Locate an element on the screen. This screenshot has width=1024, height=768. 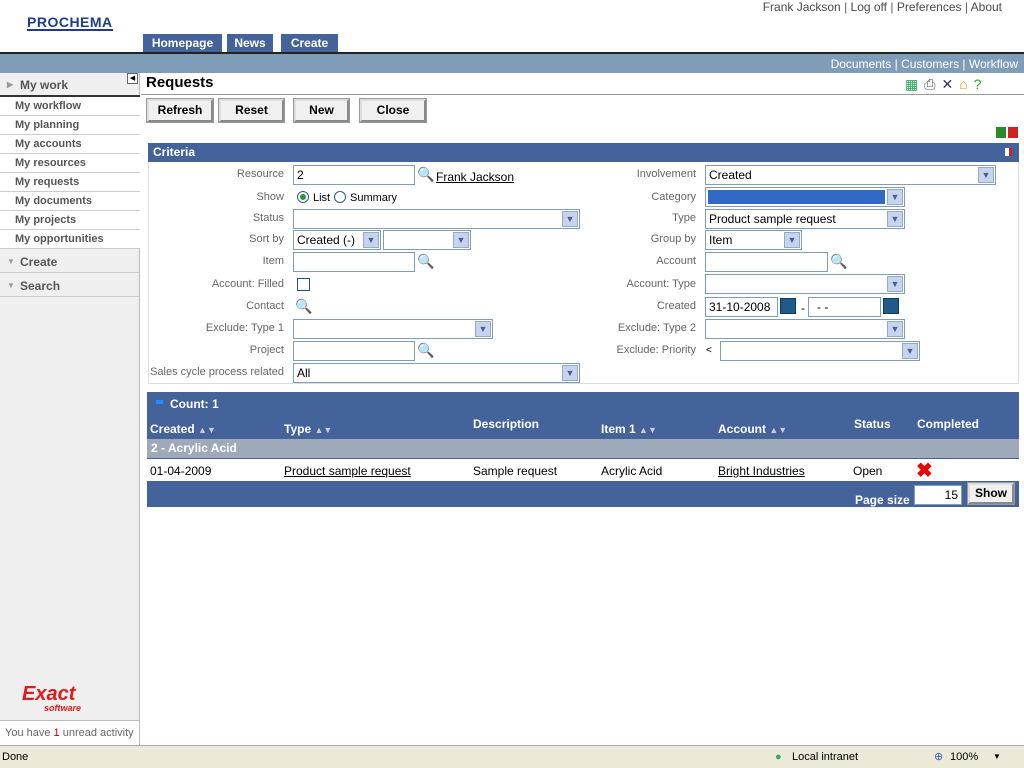
collapse-sidebar-icon: ◀ is located at coordinates (132, 78).